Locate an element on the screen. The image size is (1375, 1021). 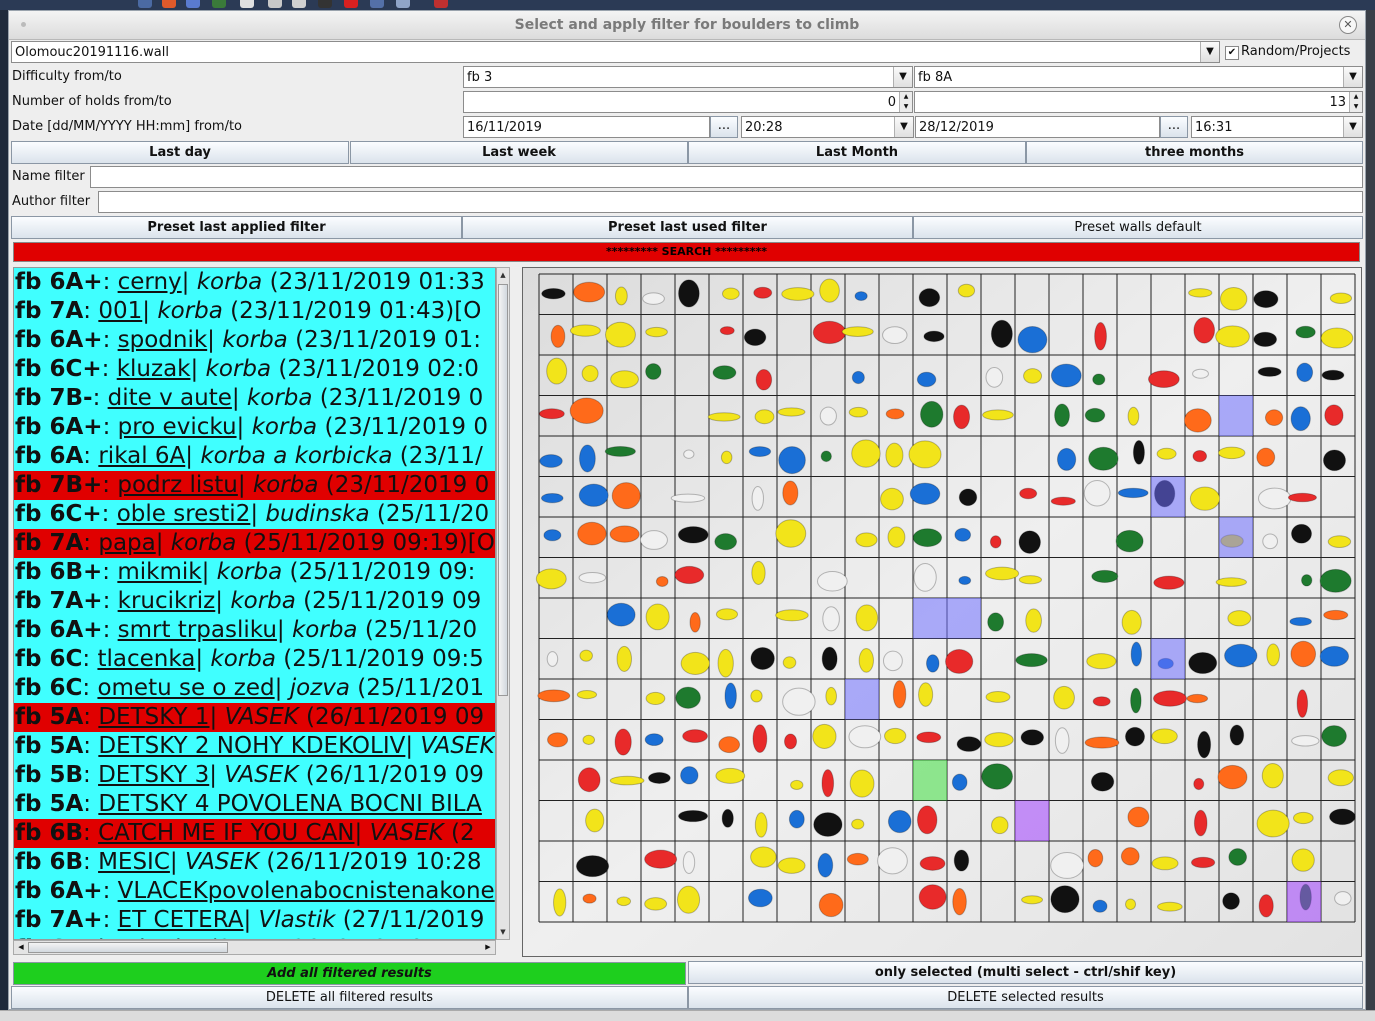
preset-last-used-button: Preset last used filter is located at coordinates (687, 227).